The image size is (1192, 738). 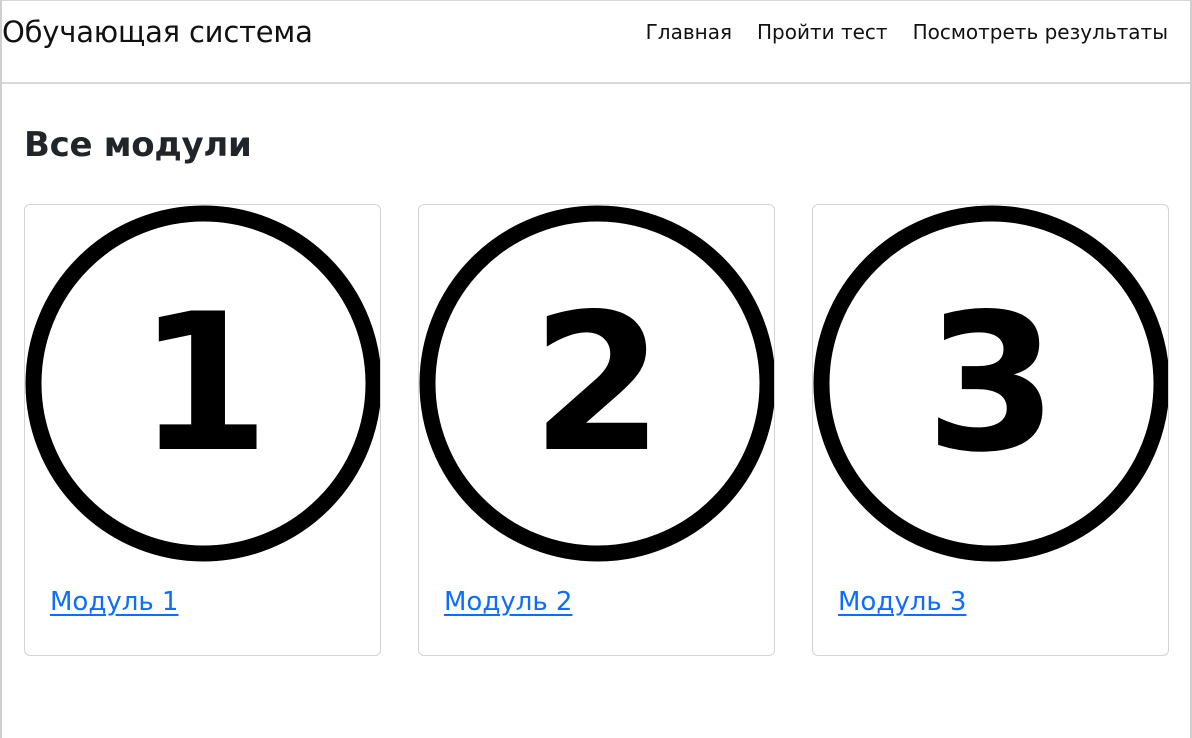 I want to click on module-number: 2, so click(x=597, y=383).